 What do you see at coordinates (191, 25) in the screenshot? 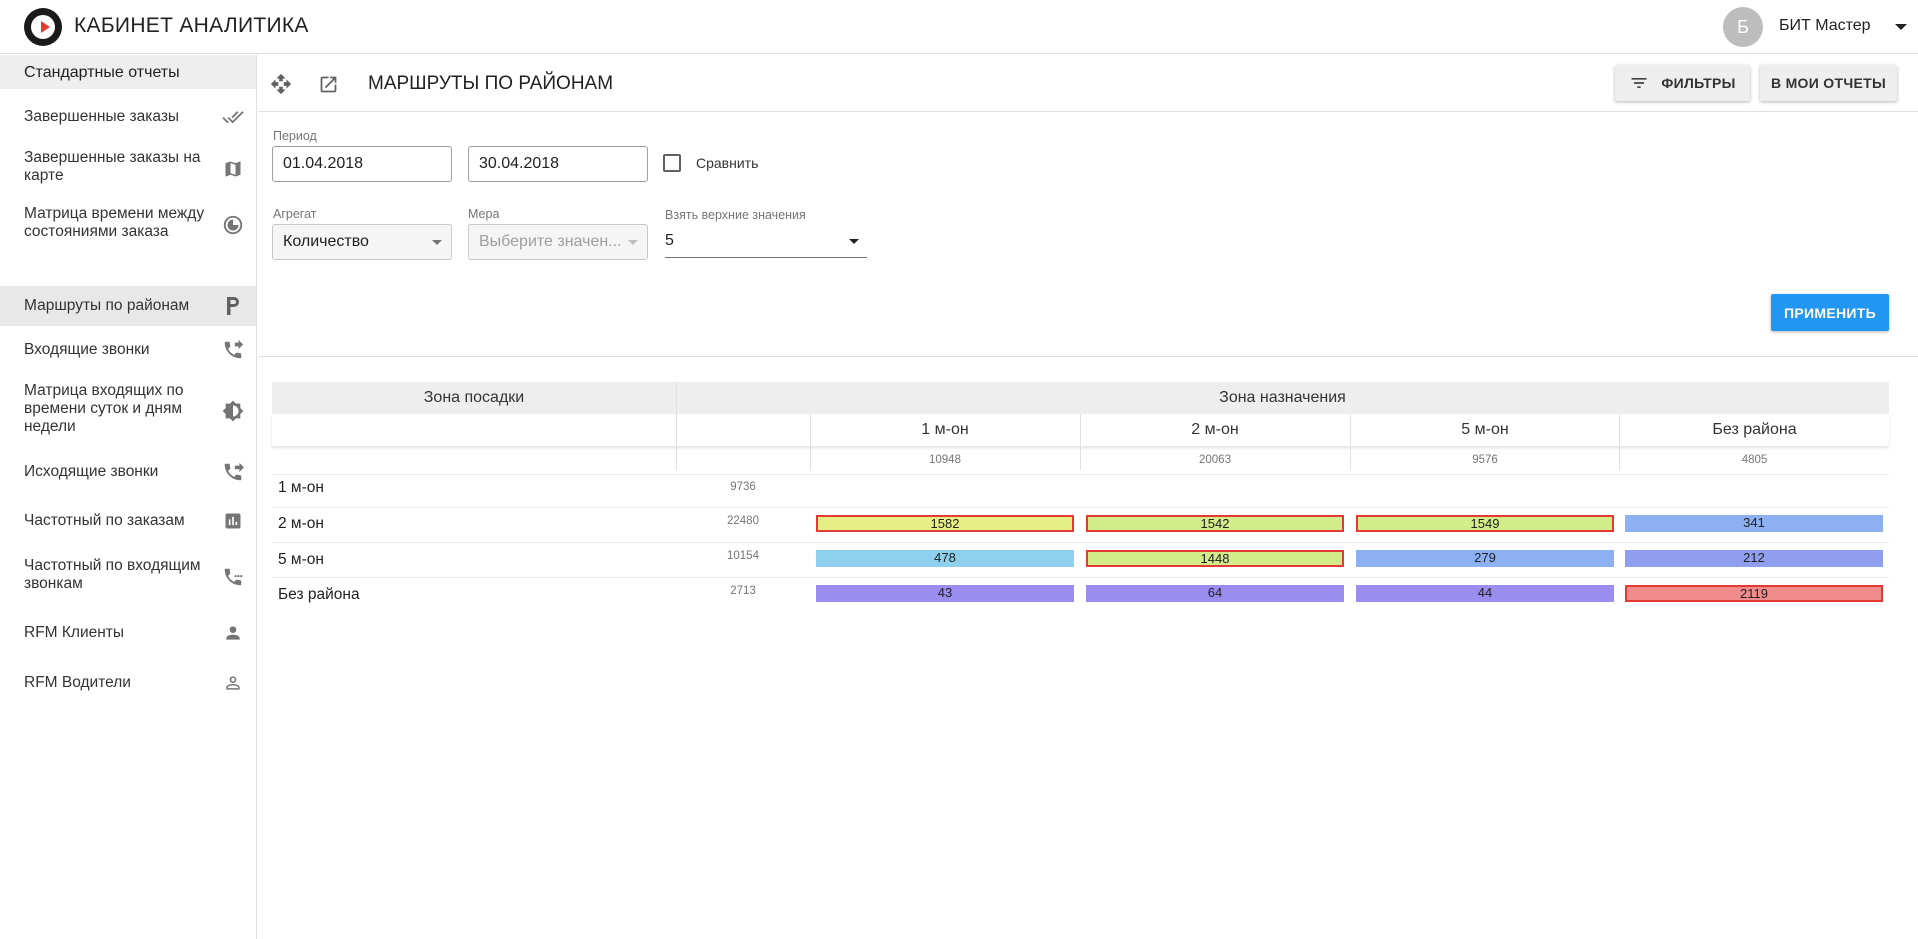
I see `app-title: КАБИНЕТ АНАЛИТИКА` at bounding box center [191, 25].